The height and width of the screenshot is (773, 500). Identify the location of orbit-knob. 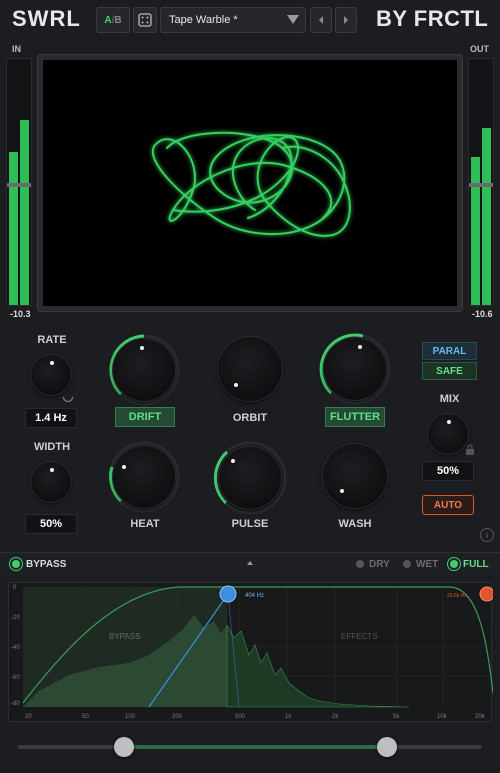
(250, 369).